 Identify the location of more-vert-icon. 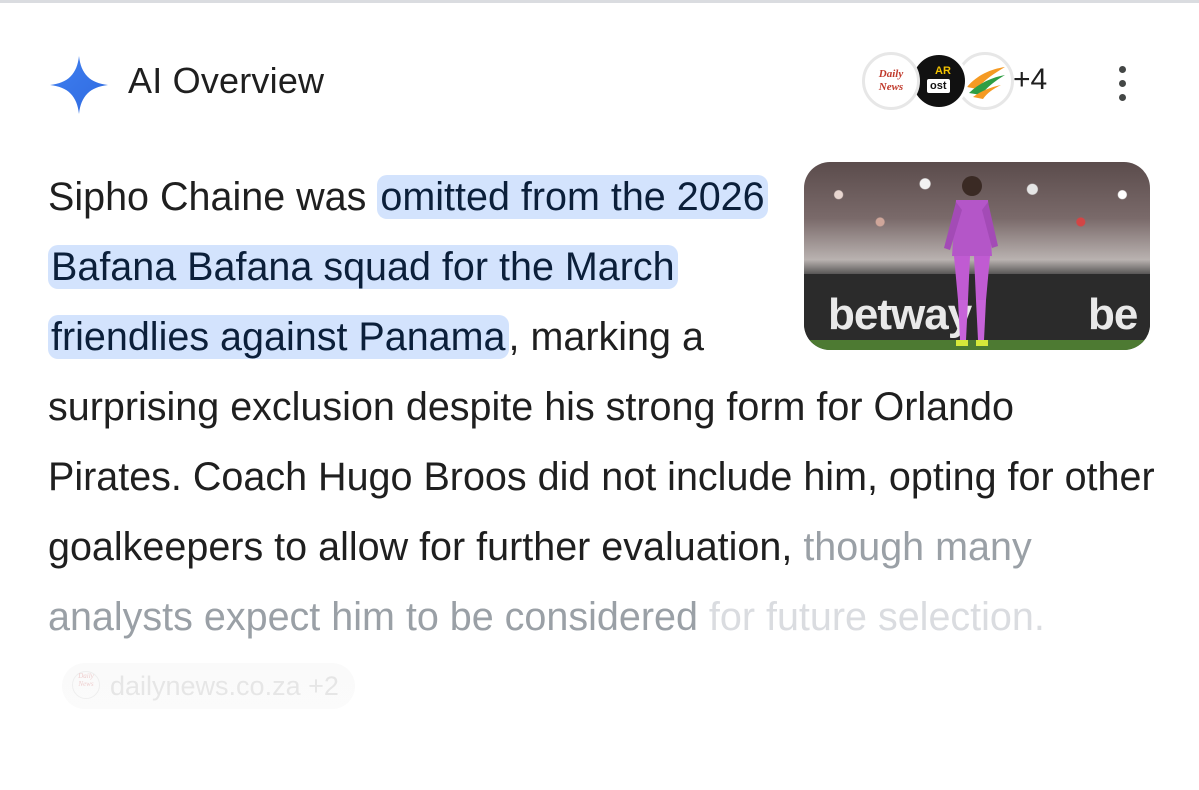
(1122, 83).